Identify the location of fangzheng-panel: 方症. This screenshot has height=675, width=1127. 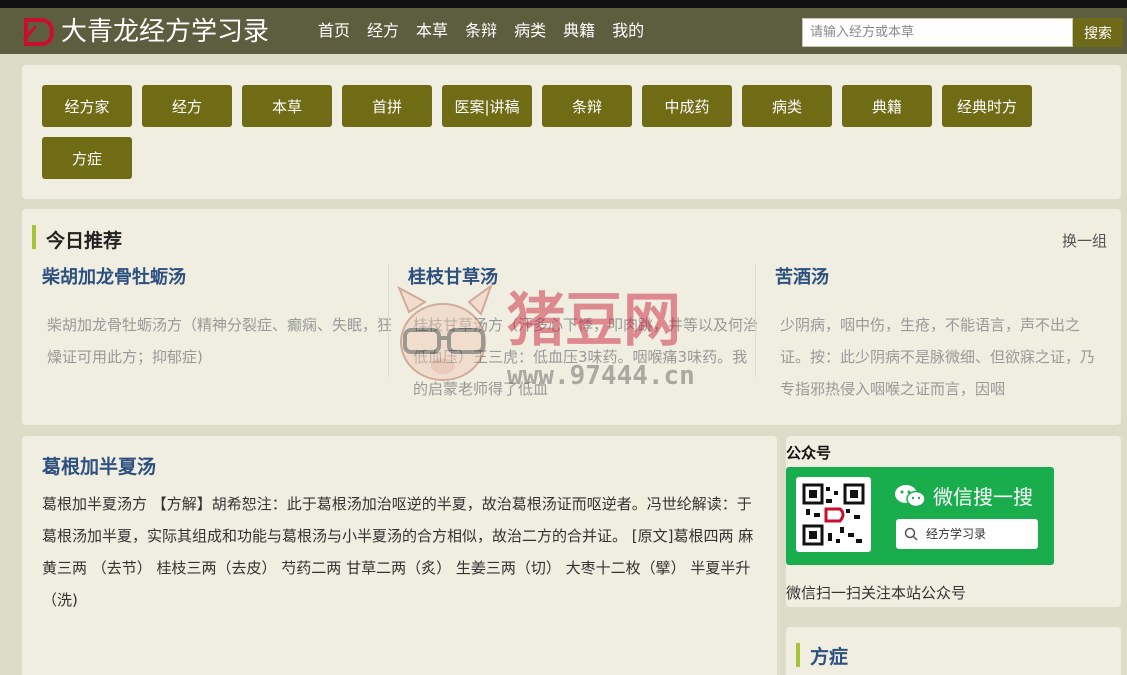
(953, 651).